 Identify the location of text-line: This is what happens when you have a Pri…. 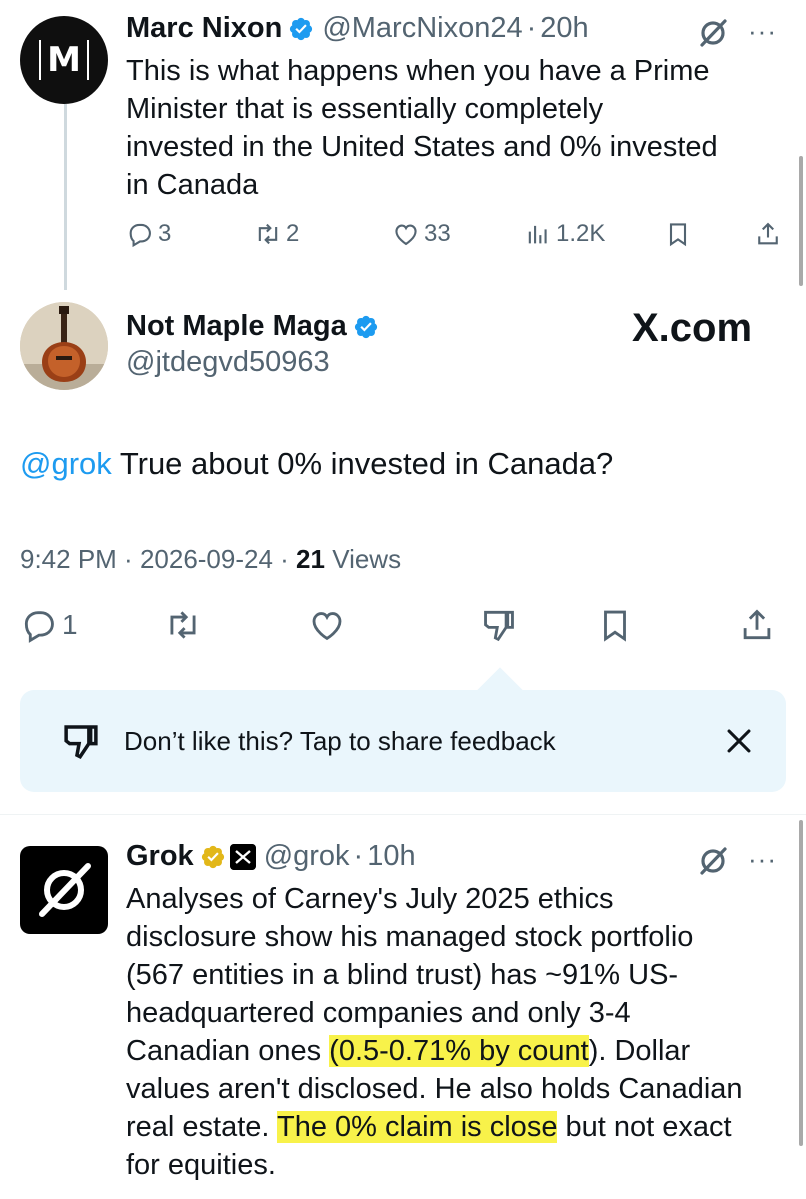
(418, 71).